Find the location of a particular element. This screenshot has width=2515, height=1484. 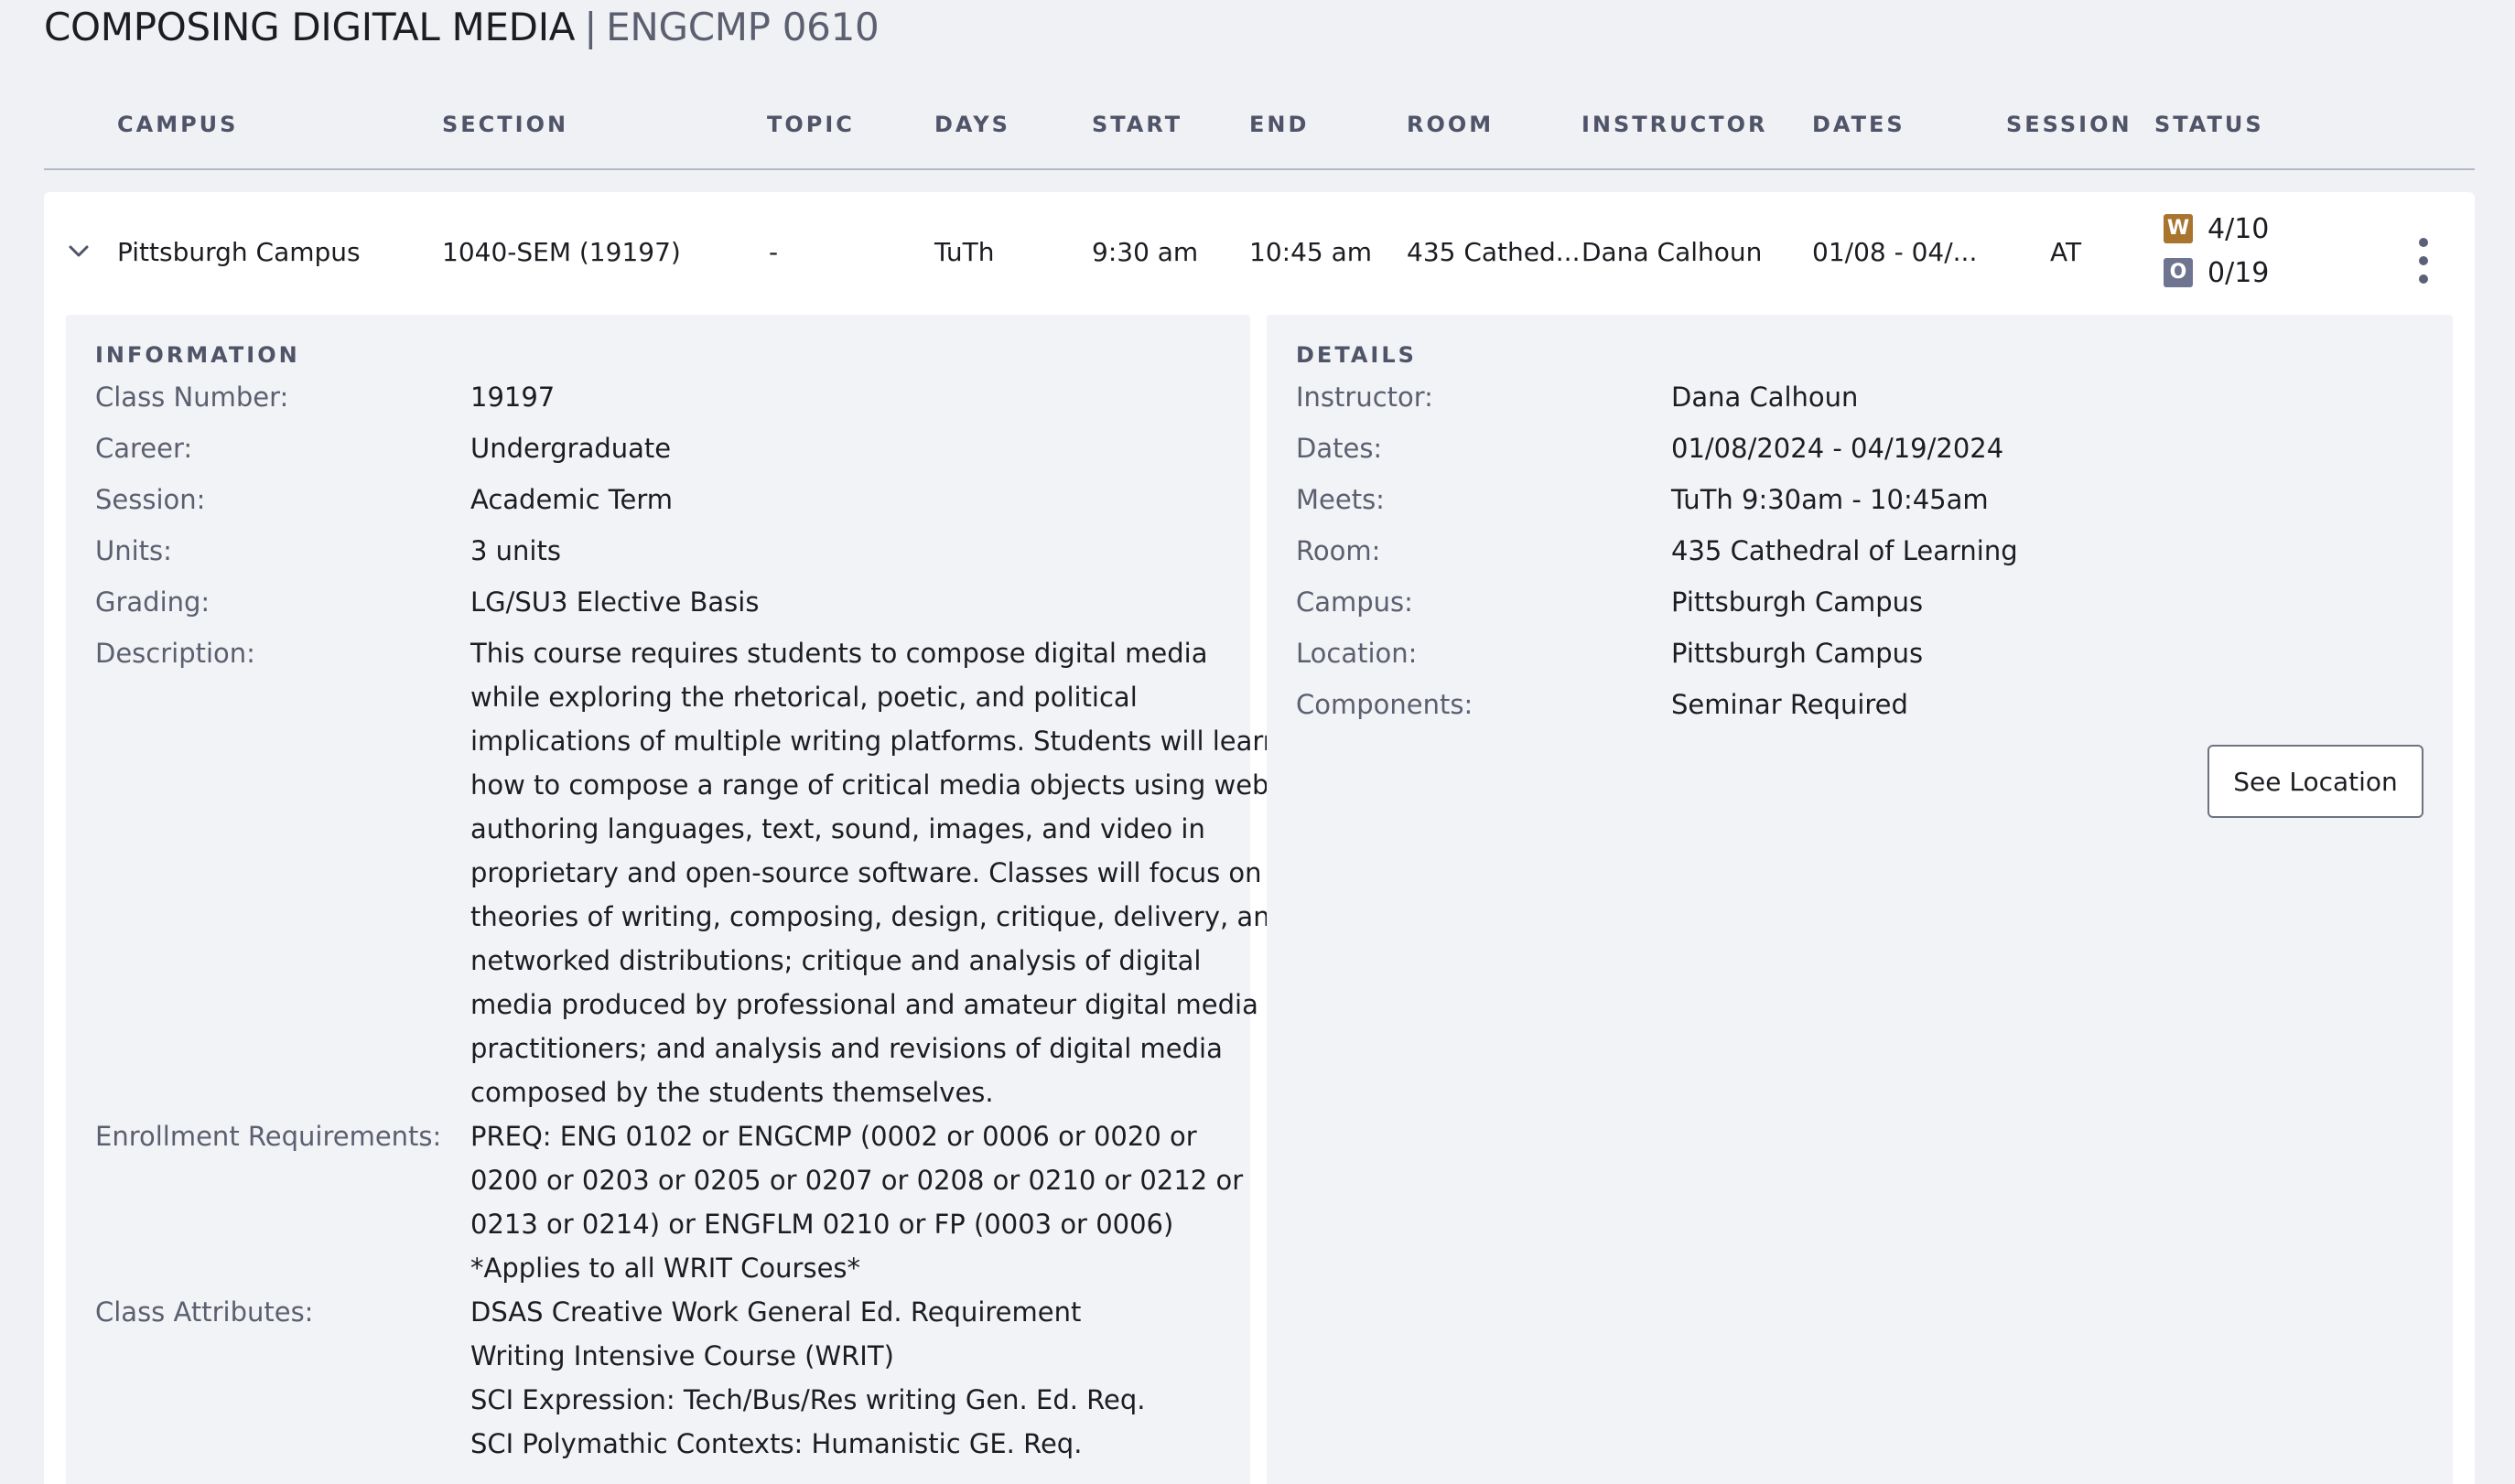

row-end: 10:45 am is located at coordinates (1311, 252).